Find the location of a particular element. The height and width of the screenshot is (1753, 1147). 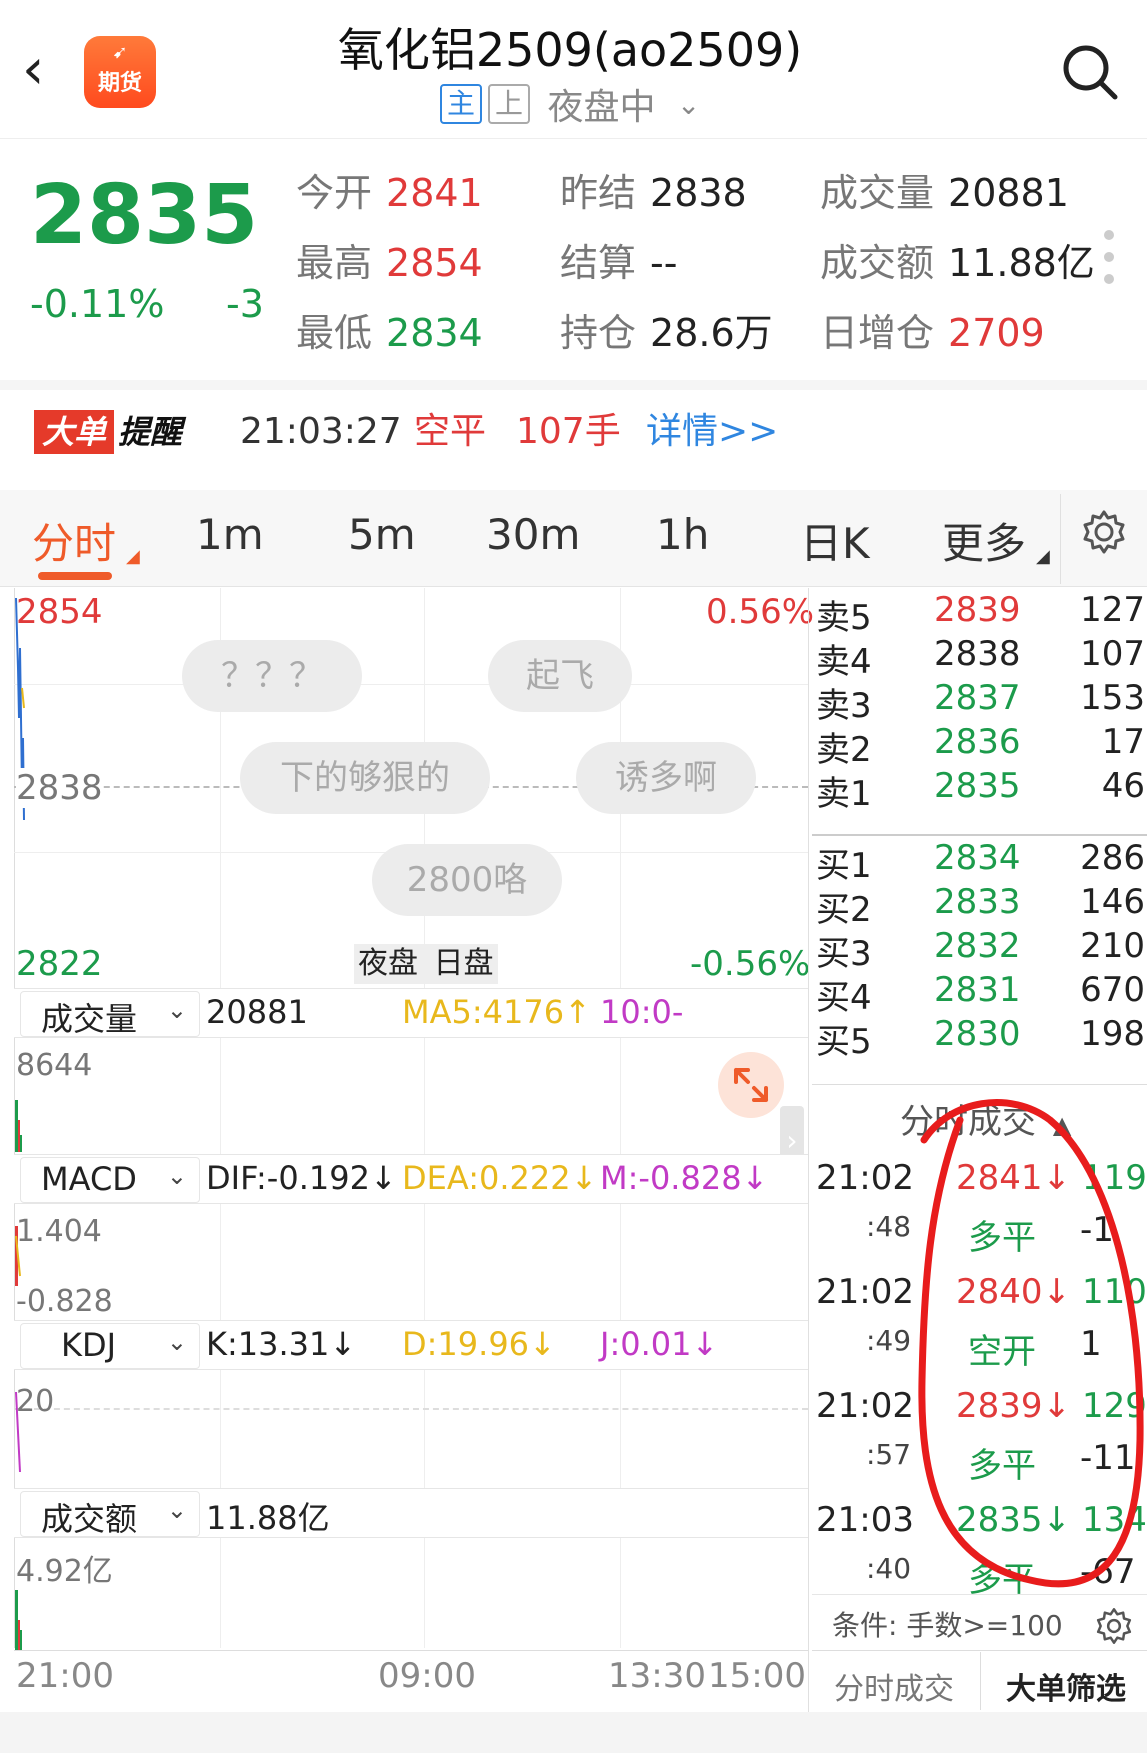

change-percent: -0.11% is located at coordinates (97, 304).